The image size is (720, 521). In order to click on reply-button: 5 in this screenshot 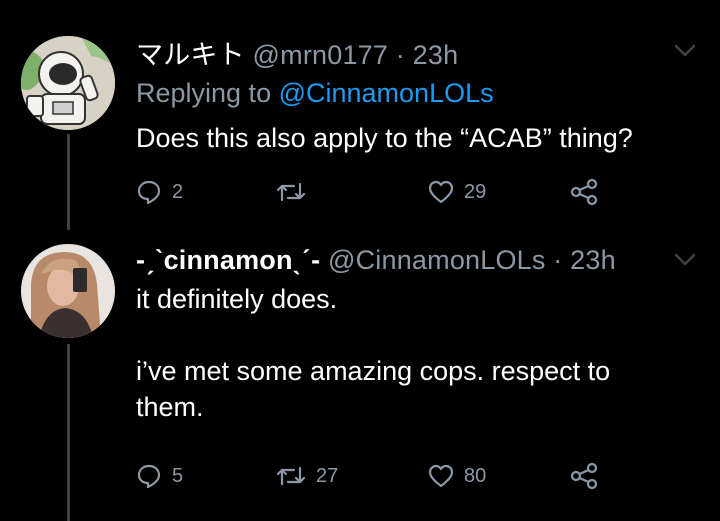, I will do `click(159, 476)`.